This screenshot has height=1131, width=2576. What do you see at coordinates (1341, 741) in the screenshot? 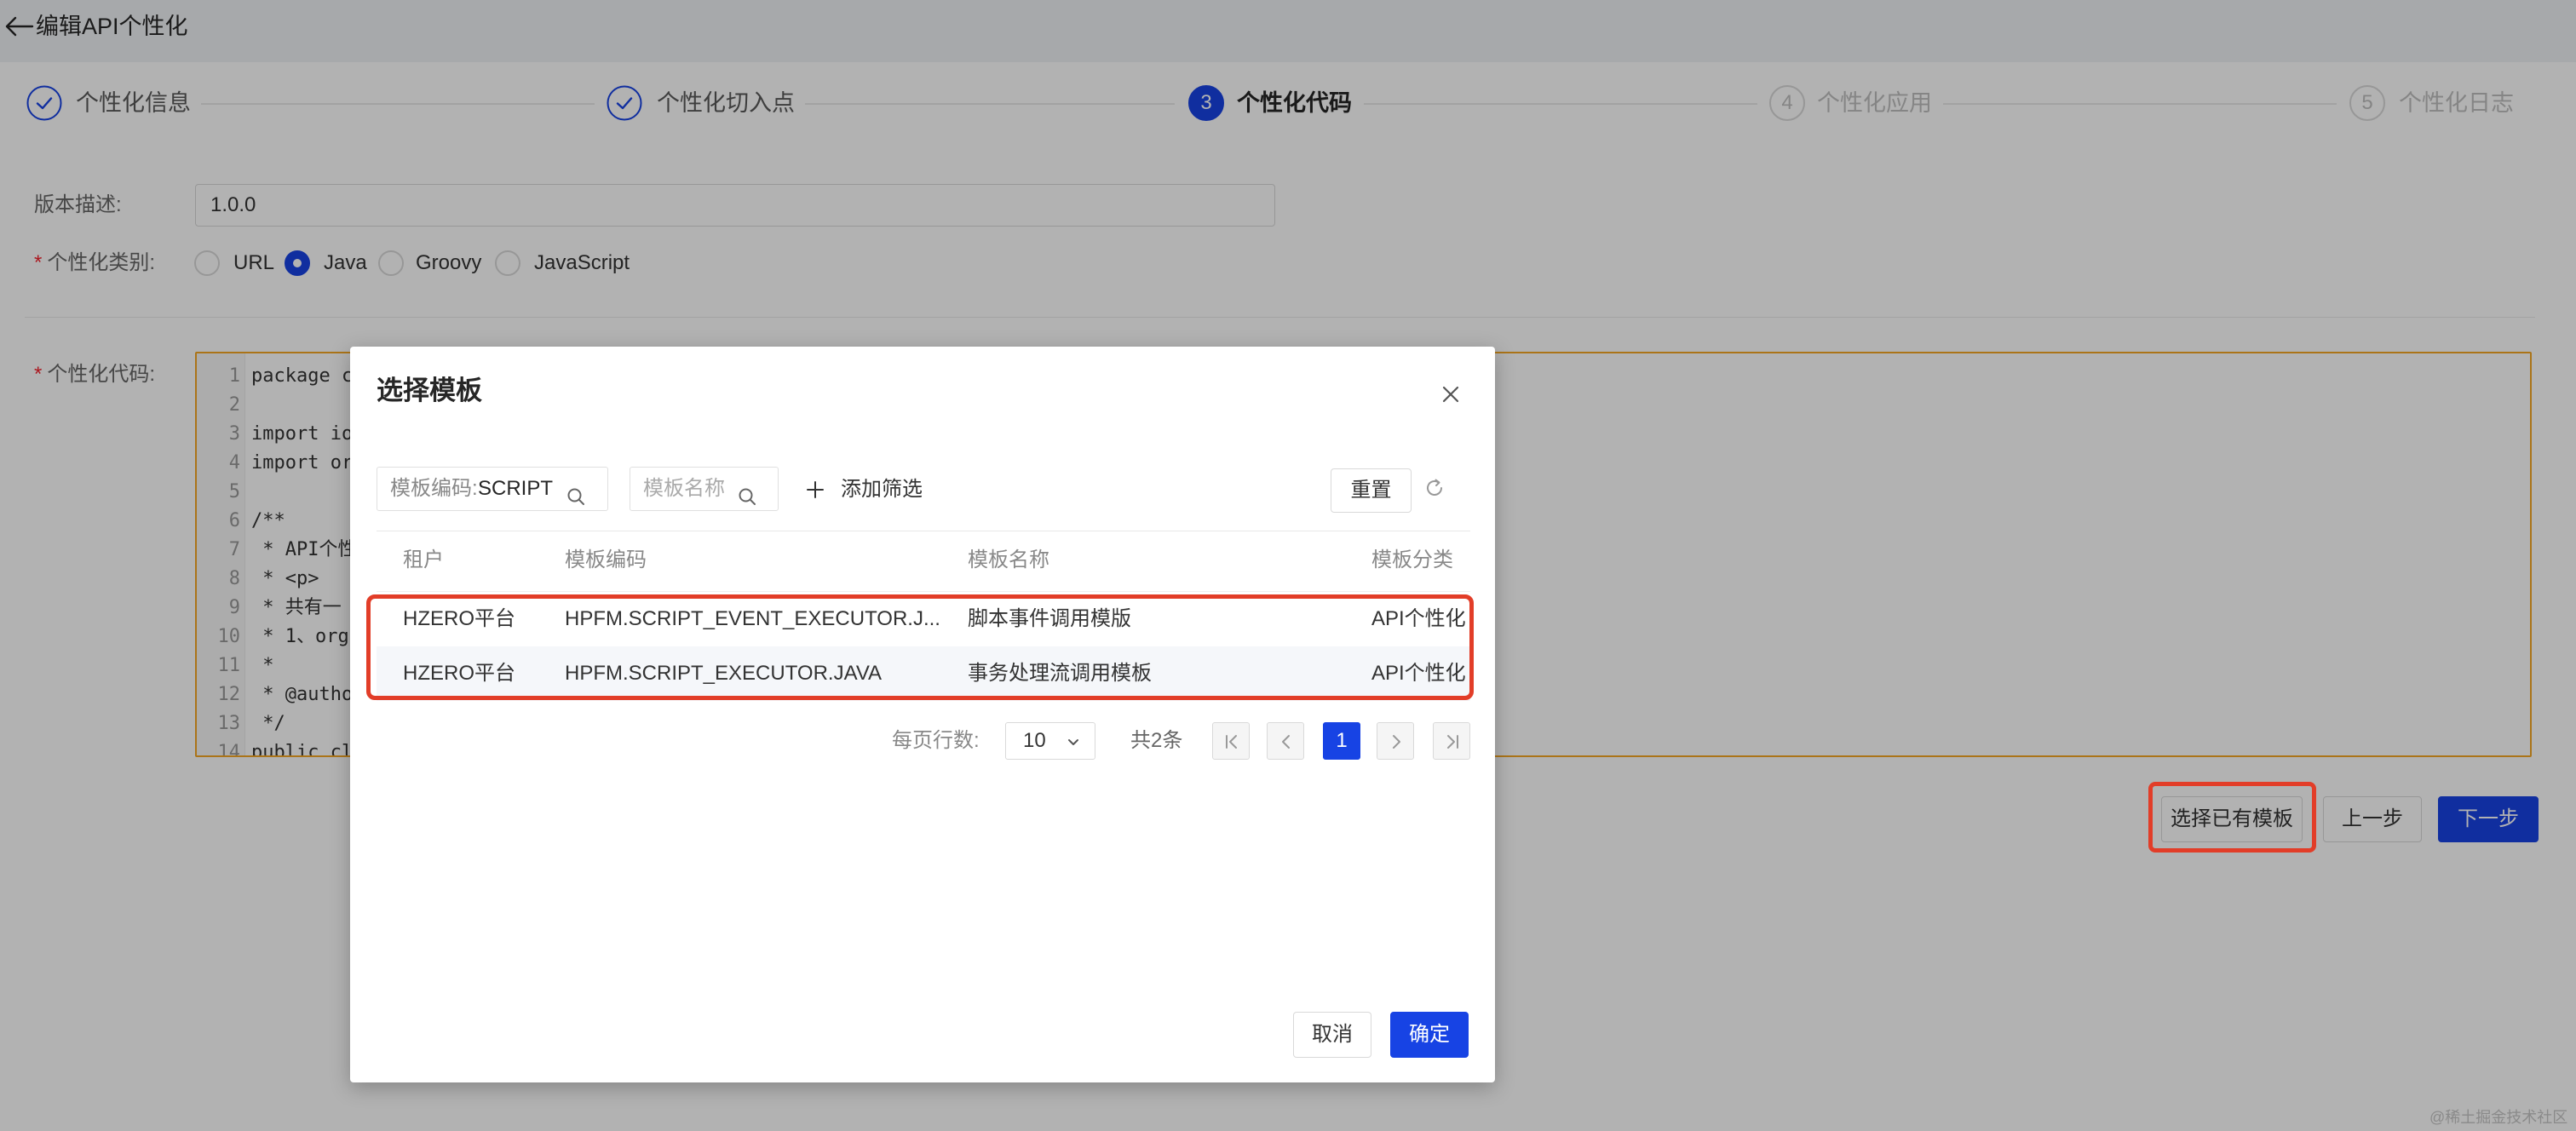
I see `page-button-current: 1` at bounding box center [1341, 741].